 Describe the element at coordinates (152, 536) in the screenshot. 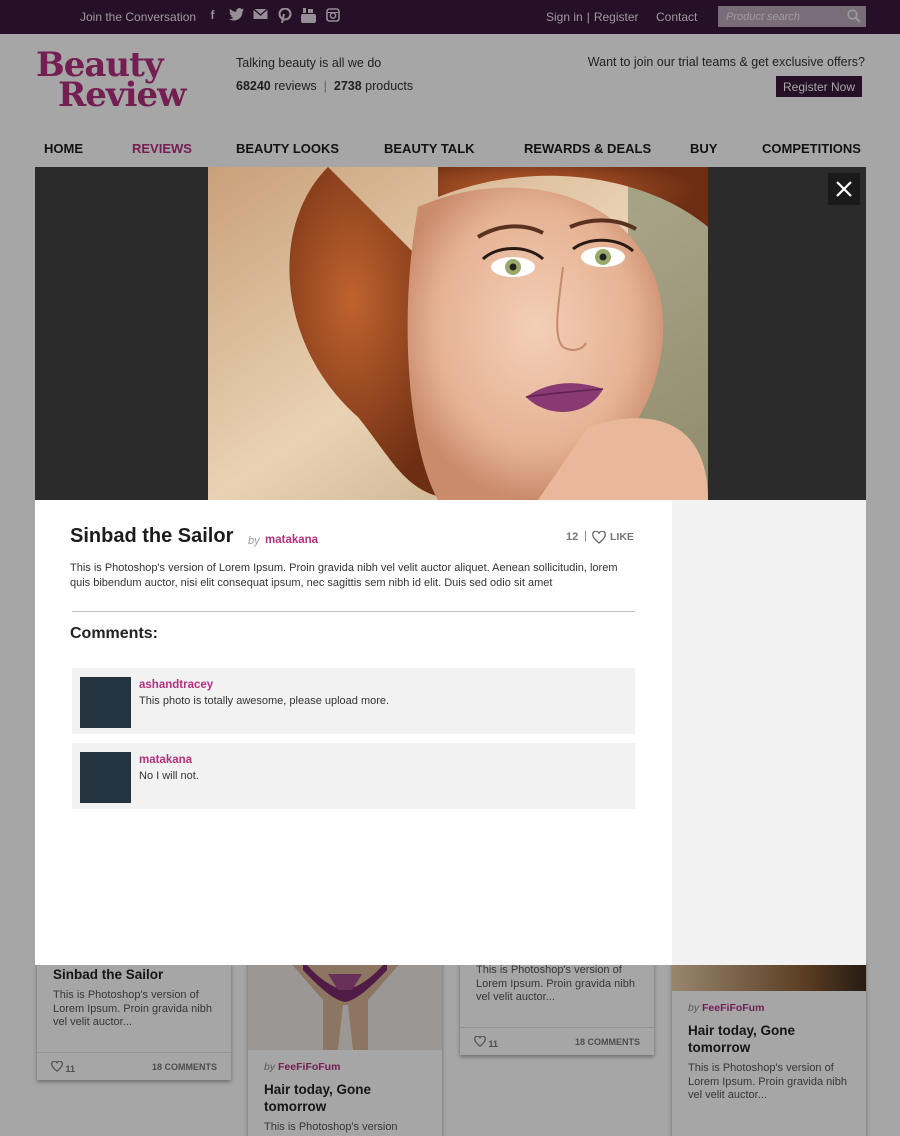

I see `modal-title: Sinbad the Sailor` at that location.